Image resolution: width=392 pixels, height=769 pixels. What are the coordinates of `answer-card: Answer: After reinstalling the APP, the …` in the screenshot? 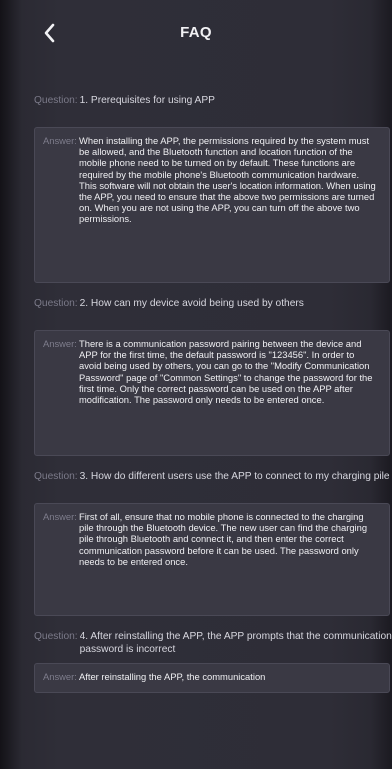 It's located at (212, 678).